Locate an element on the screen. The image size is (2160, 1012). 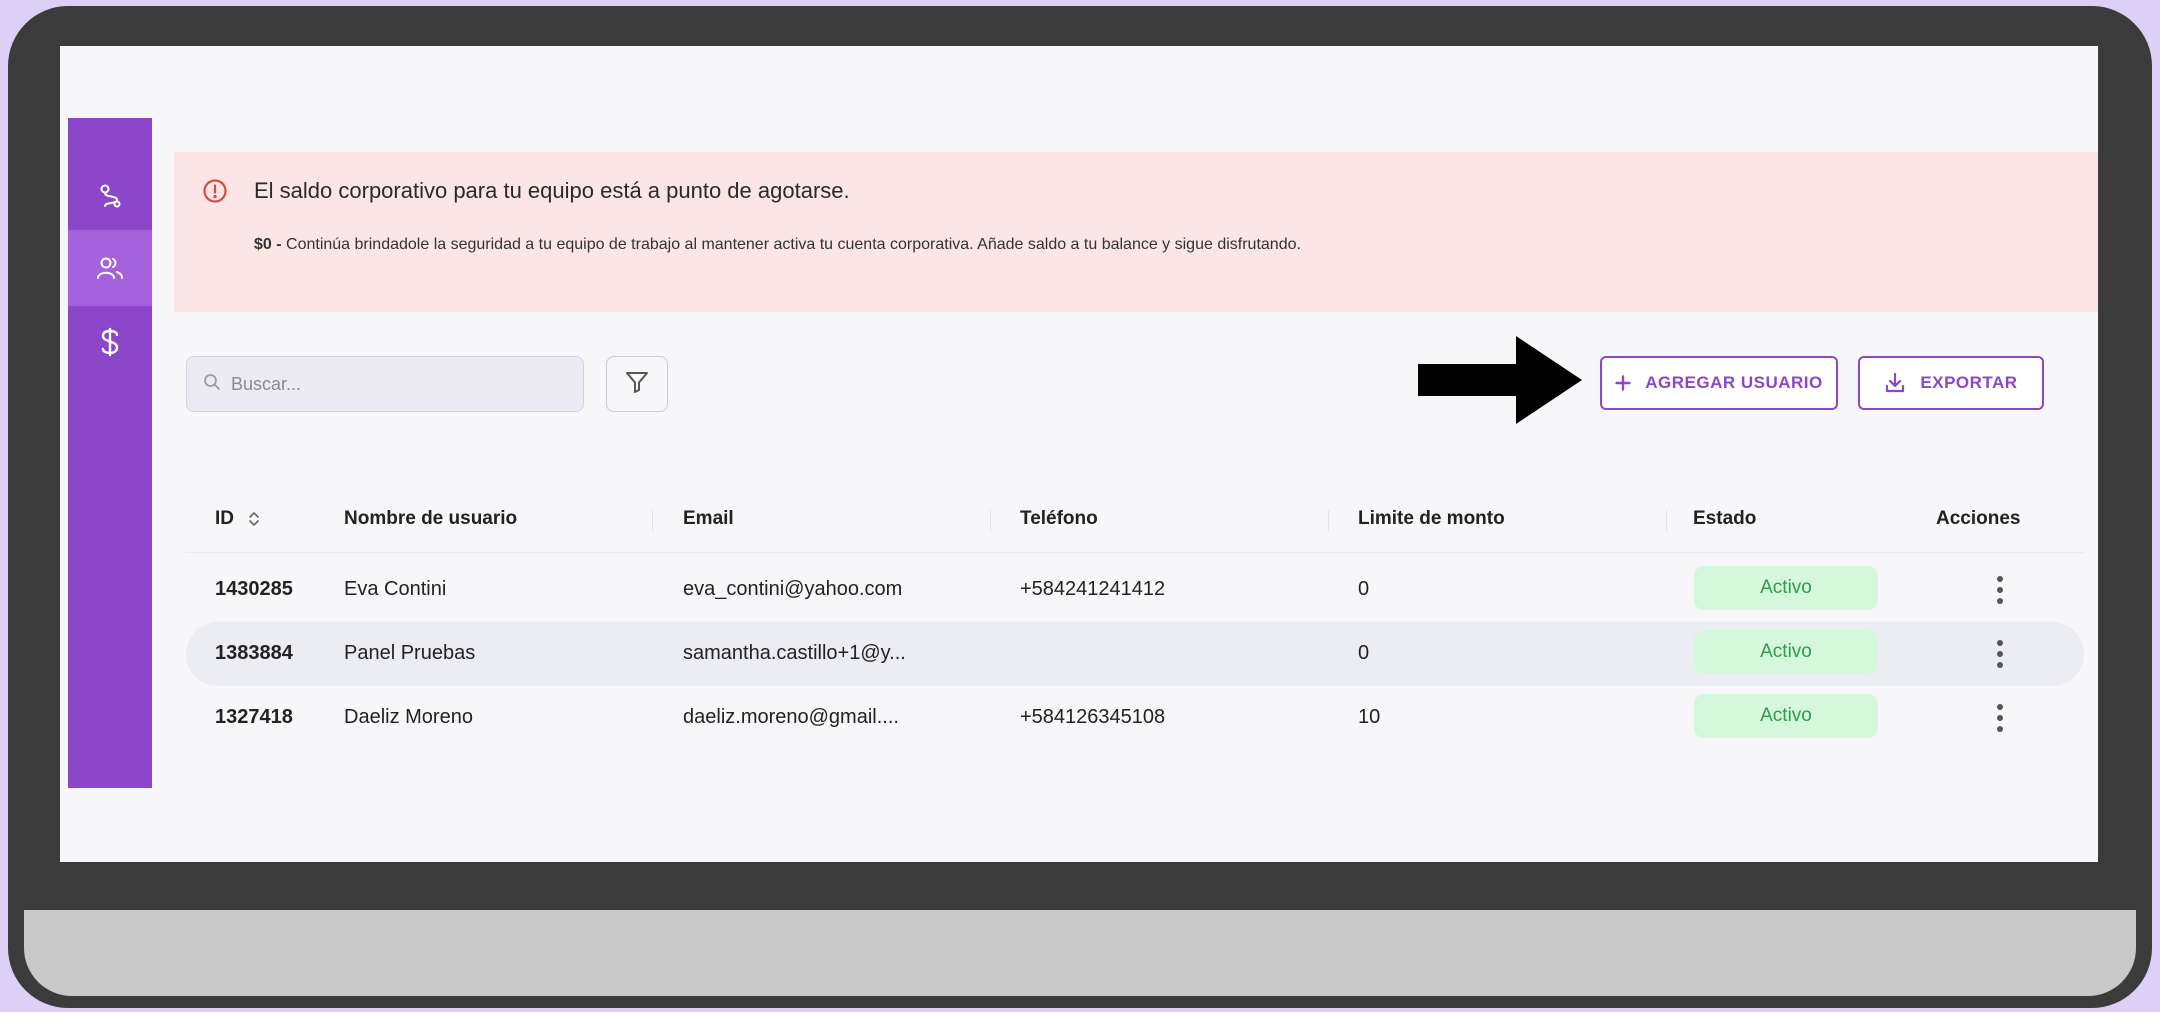
header-phone: Teléfono is located at coordinates (1059, 518).